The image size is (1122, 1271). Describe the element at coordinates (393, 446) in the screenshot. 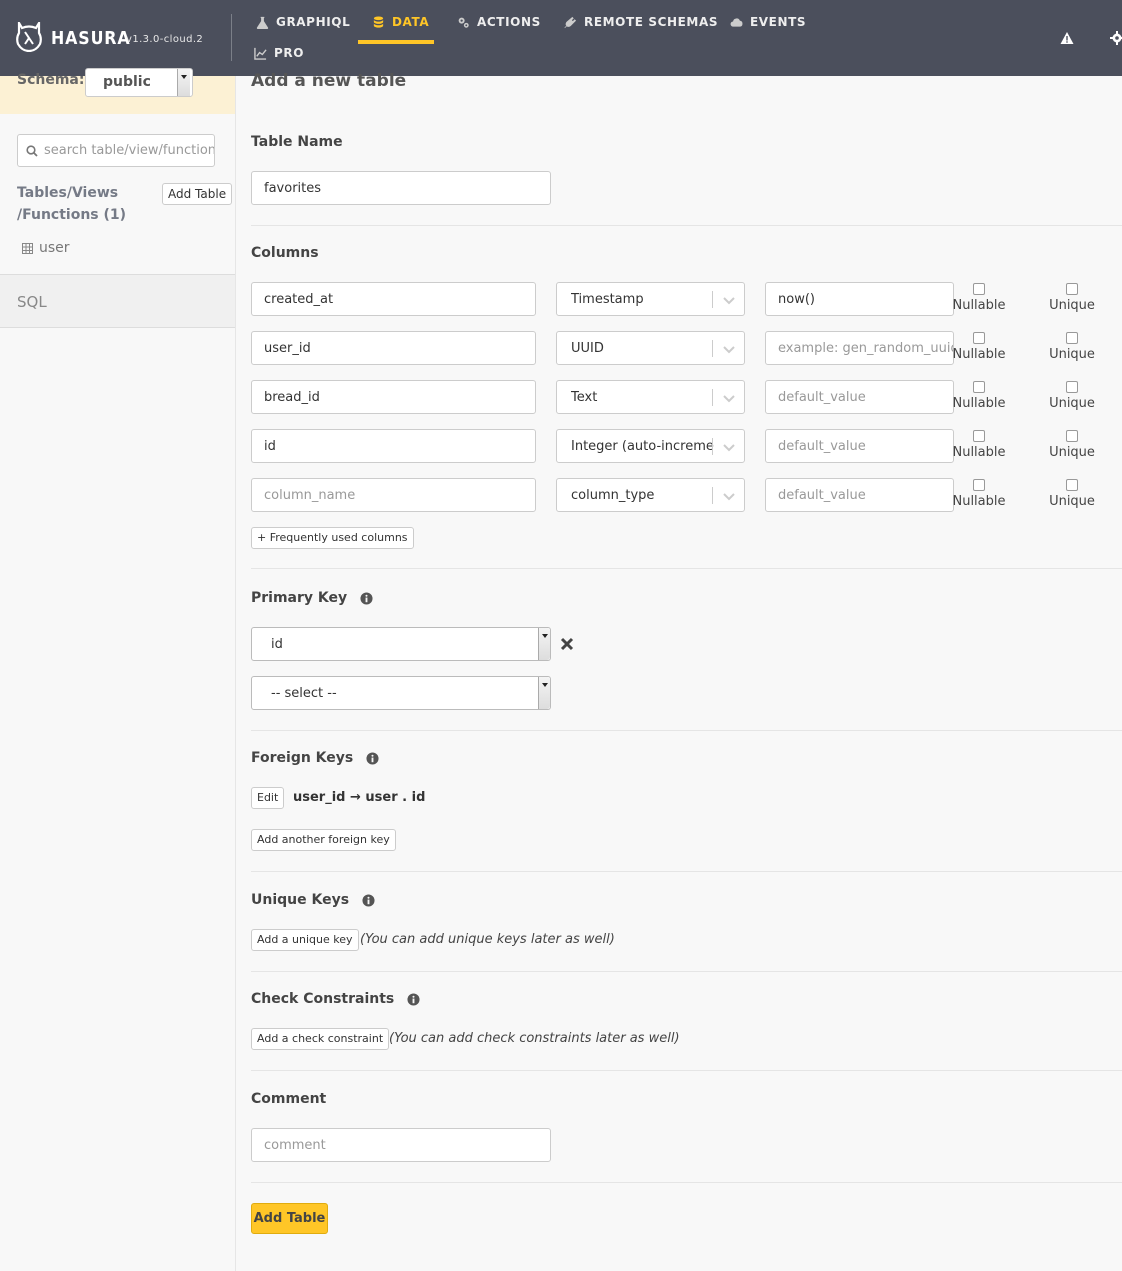

I see `column-name-input: id` at that location.